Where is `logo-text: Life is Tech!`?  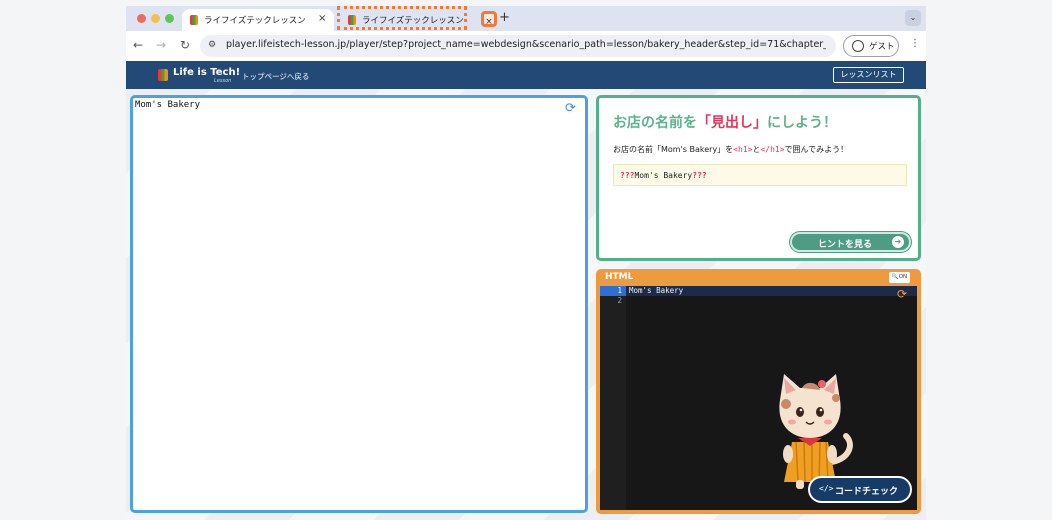 logo-text: Life is Tech! is located at coordinates (206, 72).